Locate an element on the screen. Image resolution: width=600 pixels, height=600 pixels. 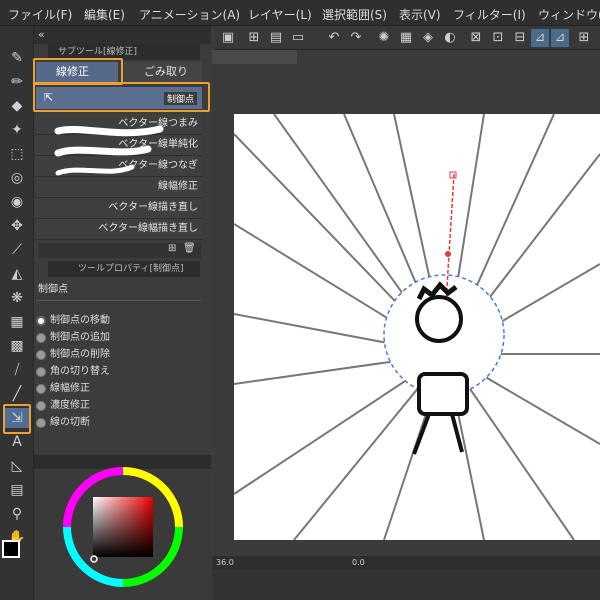
gradient-icon: ▦ is located at coordinates (17, 322).